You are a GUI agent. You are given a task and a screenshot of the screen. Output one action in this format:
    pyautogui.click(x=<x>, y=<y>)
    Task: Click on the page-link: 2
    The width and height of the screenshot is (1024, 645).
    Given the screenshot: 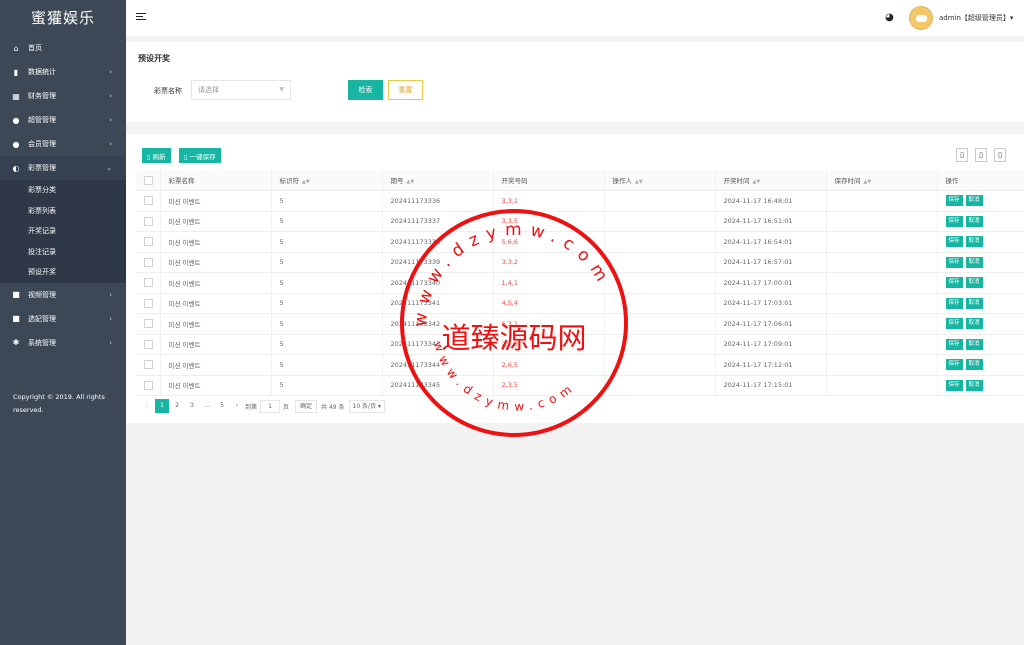 What is the action you would take?
    pyautogui.click(x=177, y=406)
    